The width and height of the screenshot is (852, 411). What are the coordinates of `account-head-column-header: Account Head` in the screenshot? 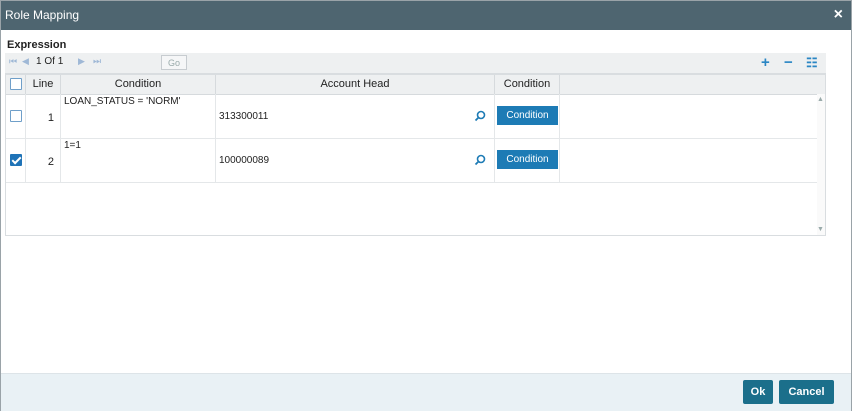 It's located at (355, 84).